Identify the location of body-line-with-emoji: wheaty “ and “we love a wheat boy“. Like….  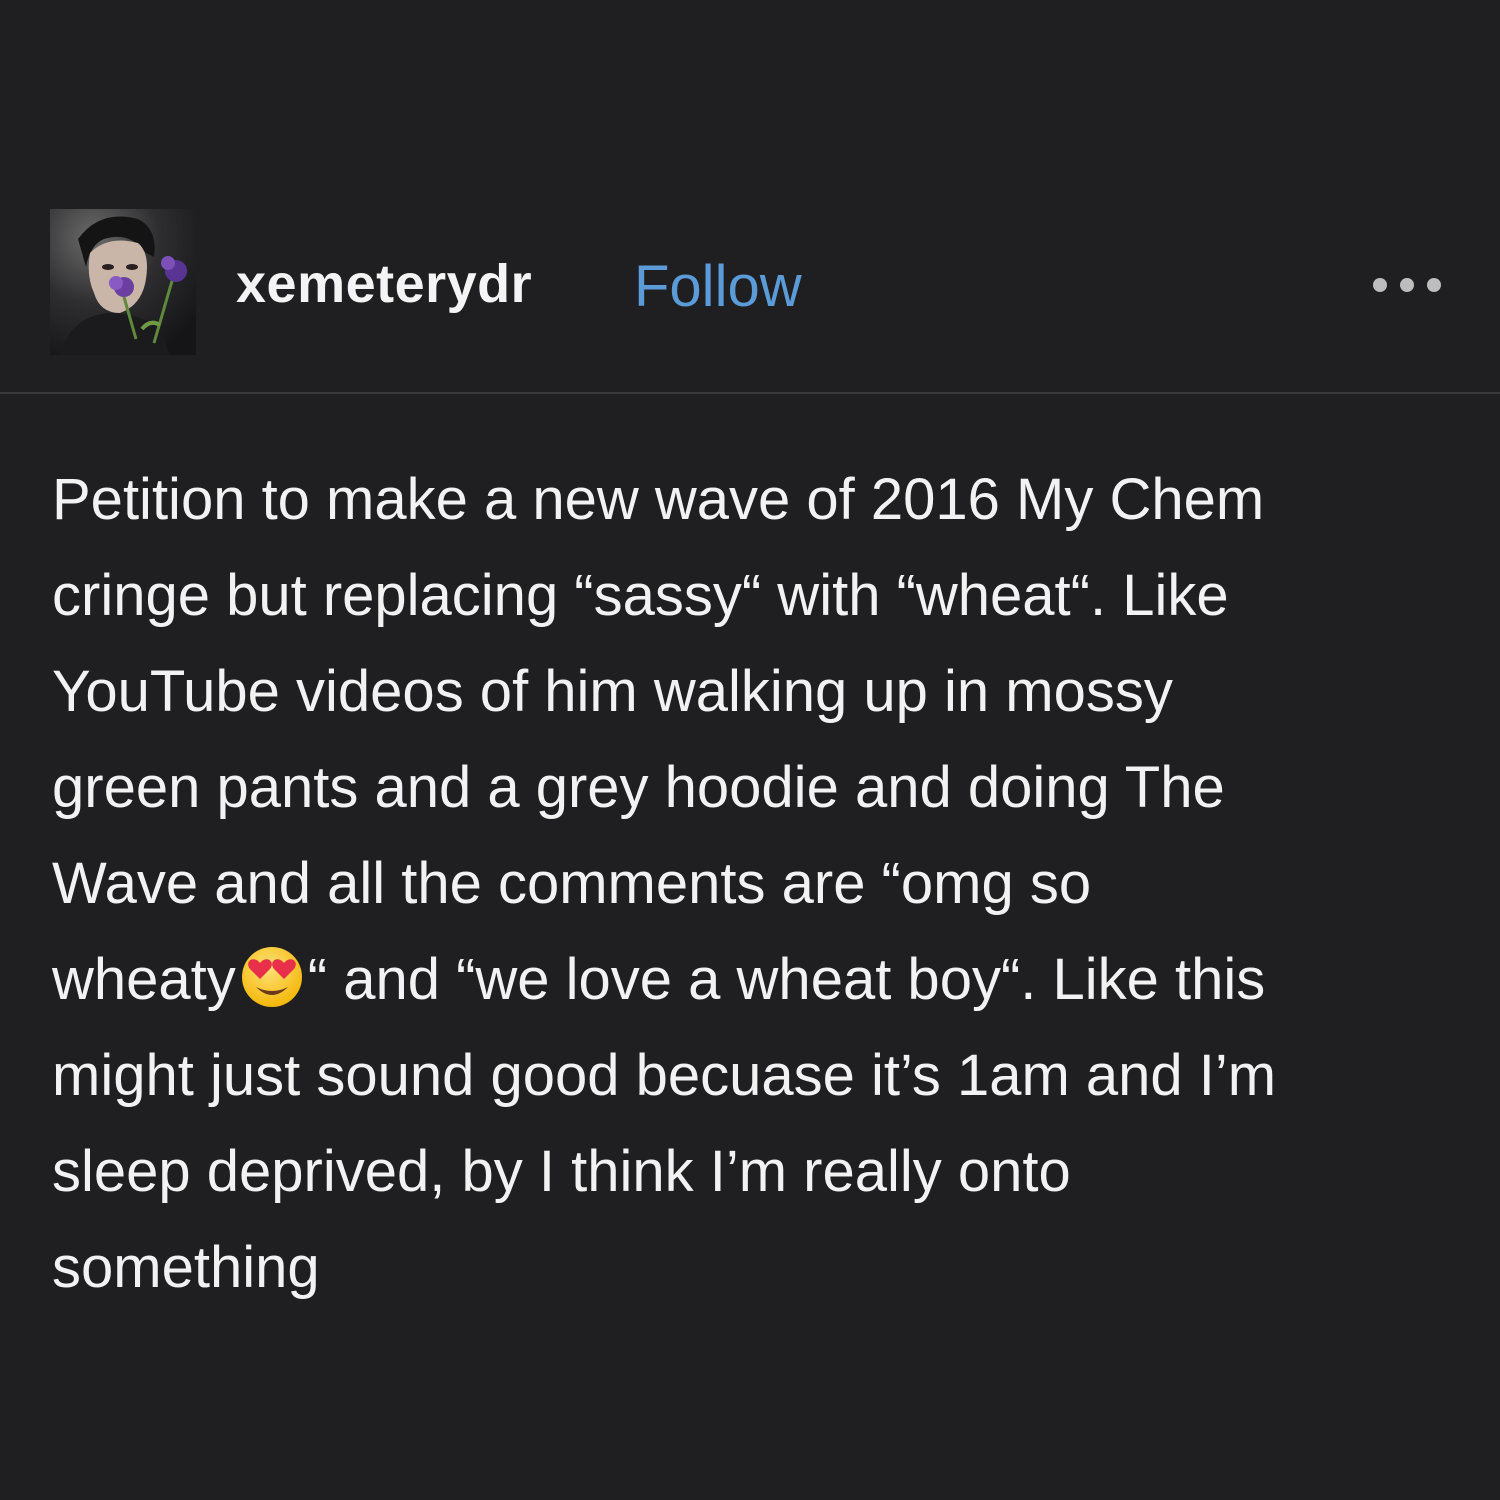
(772, 980).